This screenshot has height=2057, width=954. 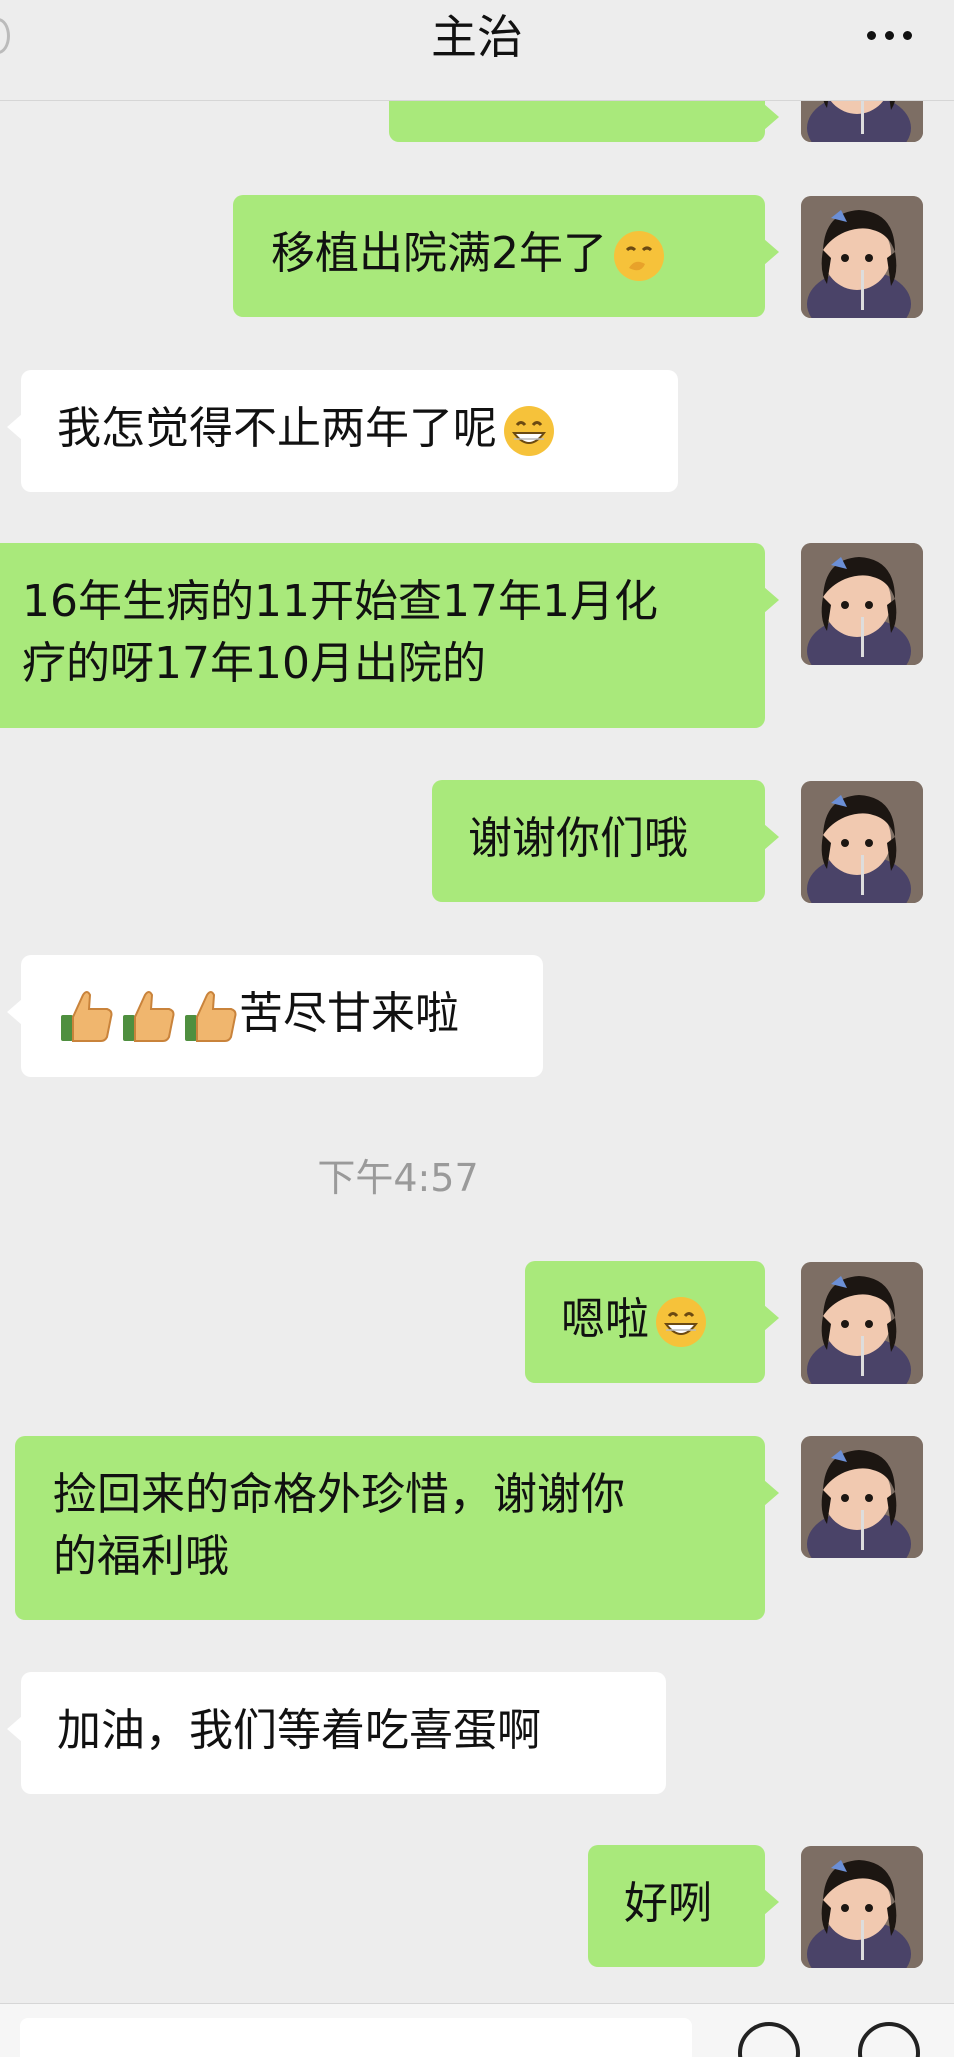 I want to click on message-text-line: 捡回来的命格外珍惜，谢谢你, so click(x=339, y=1494).